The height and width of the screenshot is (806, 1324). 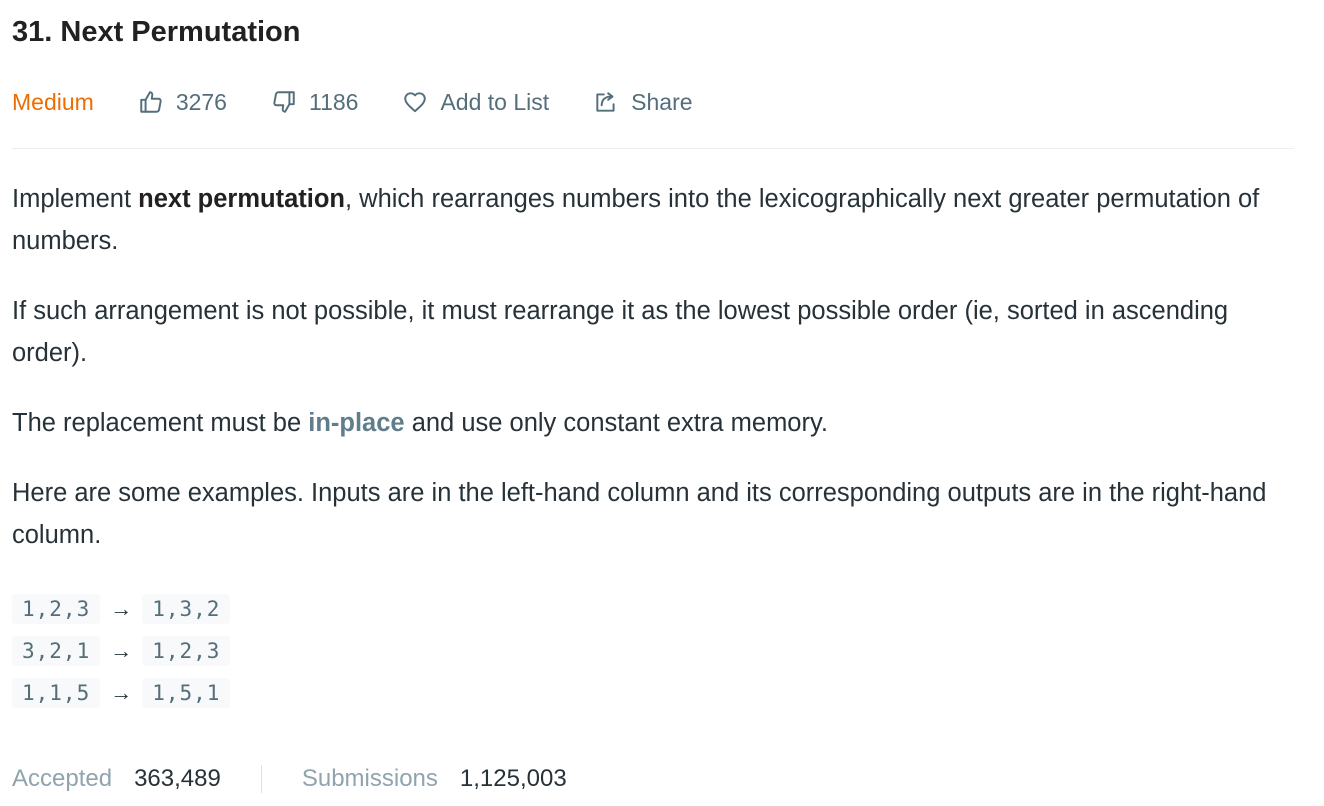 I want to click on divider, so click(x=653, y=148).